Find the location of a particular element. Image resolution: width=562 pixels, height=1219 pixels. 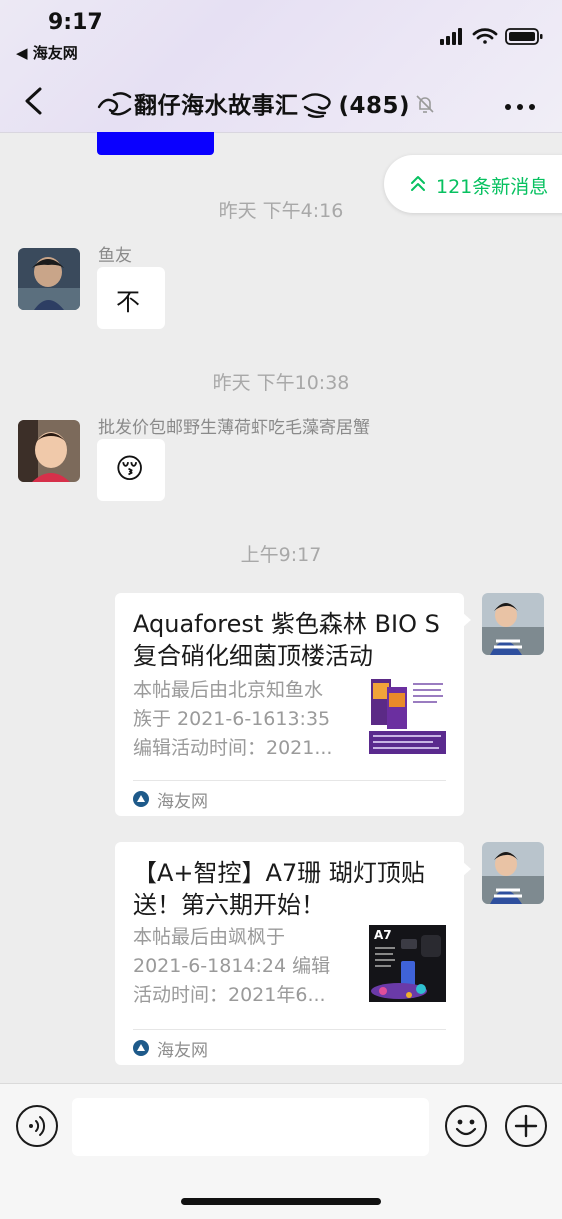

sender-name: 鱼友 is located at coordinates (115, 256).